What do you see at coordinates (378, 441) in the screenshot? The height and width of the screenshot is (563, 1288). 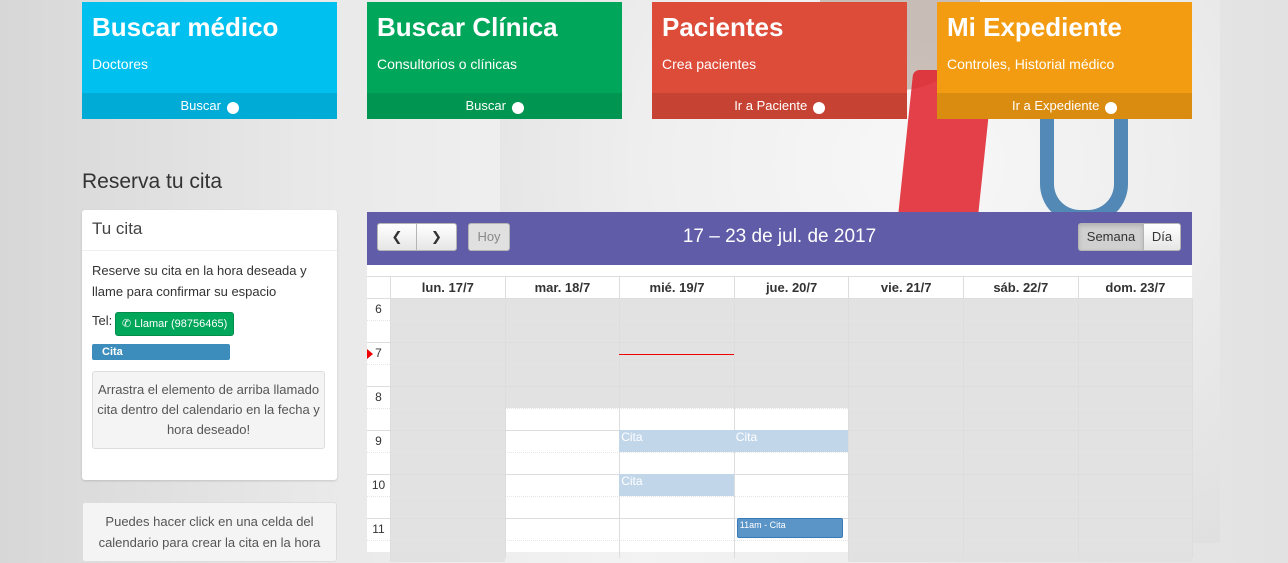 I see `hour-label: 9` at bounding box center [378, 441].